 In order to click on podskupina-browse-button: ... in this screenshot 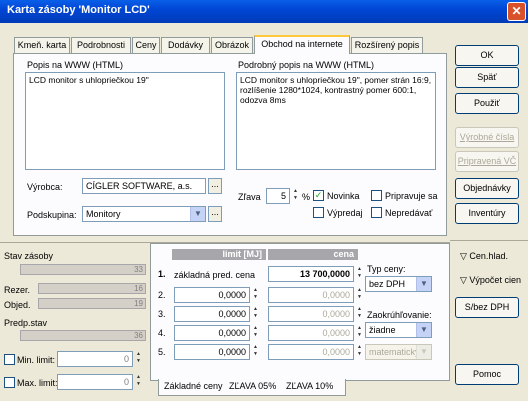, I will do `click(215, 214)`.